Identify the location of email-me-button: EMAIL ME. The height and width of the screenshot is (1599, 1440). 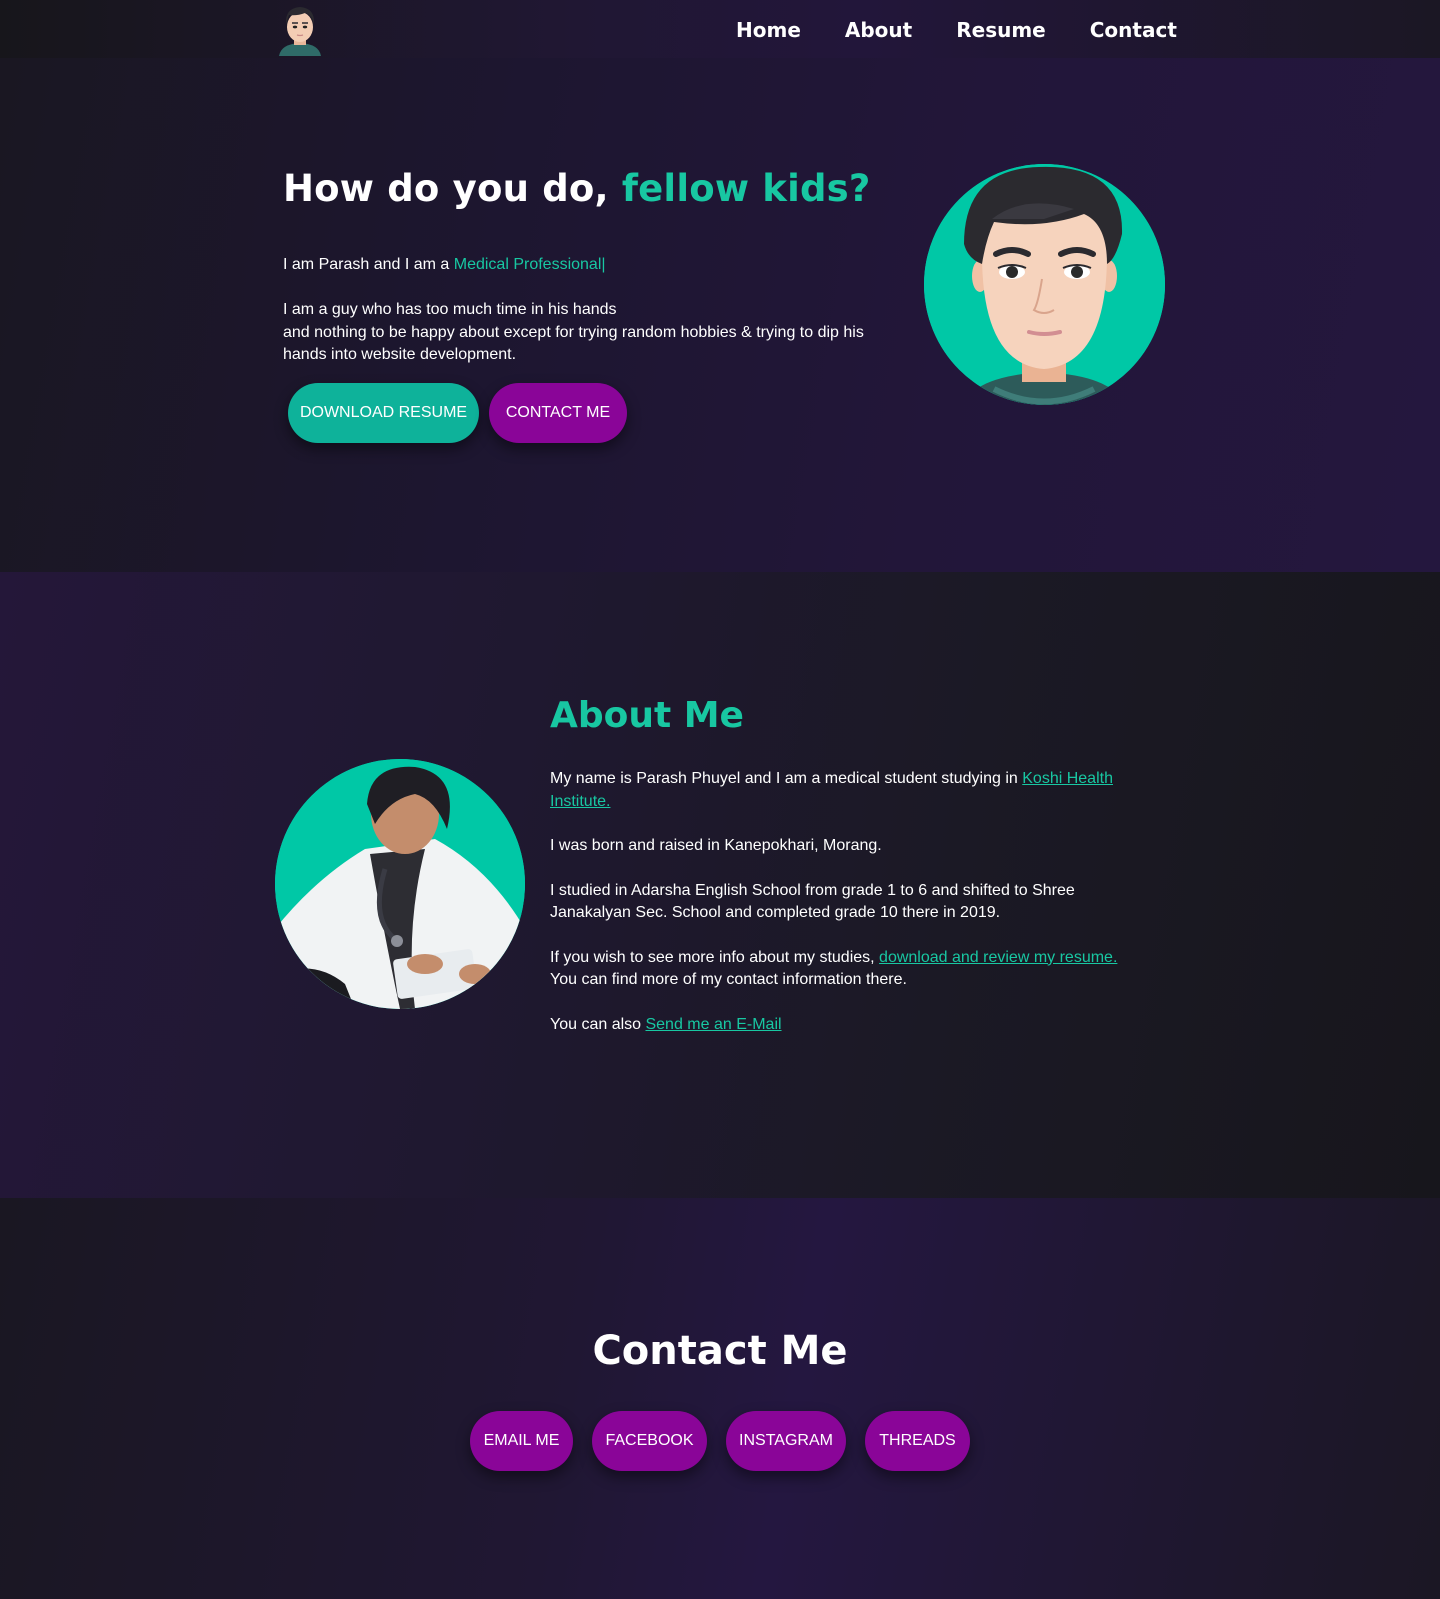
(521, 1441).